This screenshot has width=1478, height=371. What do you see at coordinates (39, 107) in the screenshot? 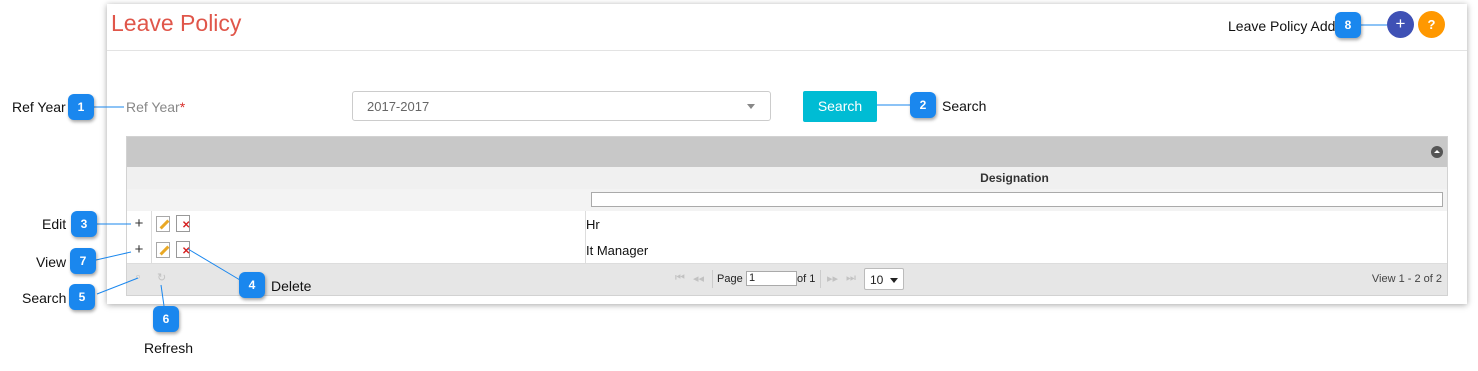
I see `callout-label-ref-year: Ref Year` at bounding box center [39, 107].